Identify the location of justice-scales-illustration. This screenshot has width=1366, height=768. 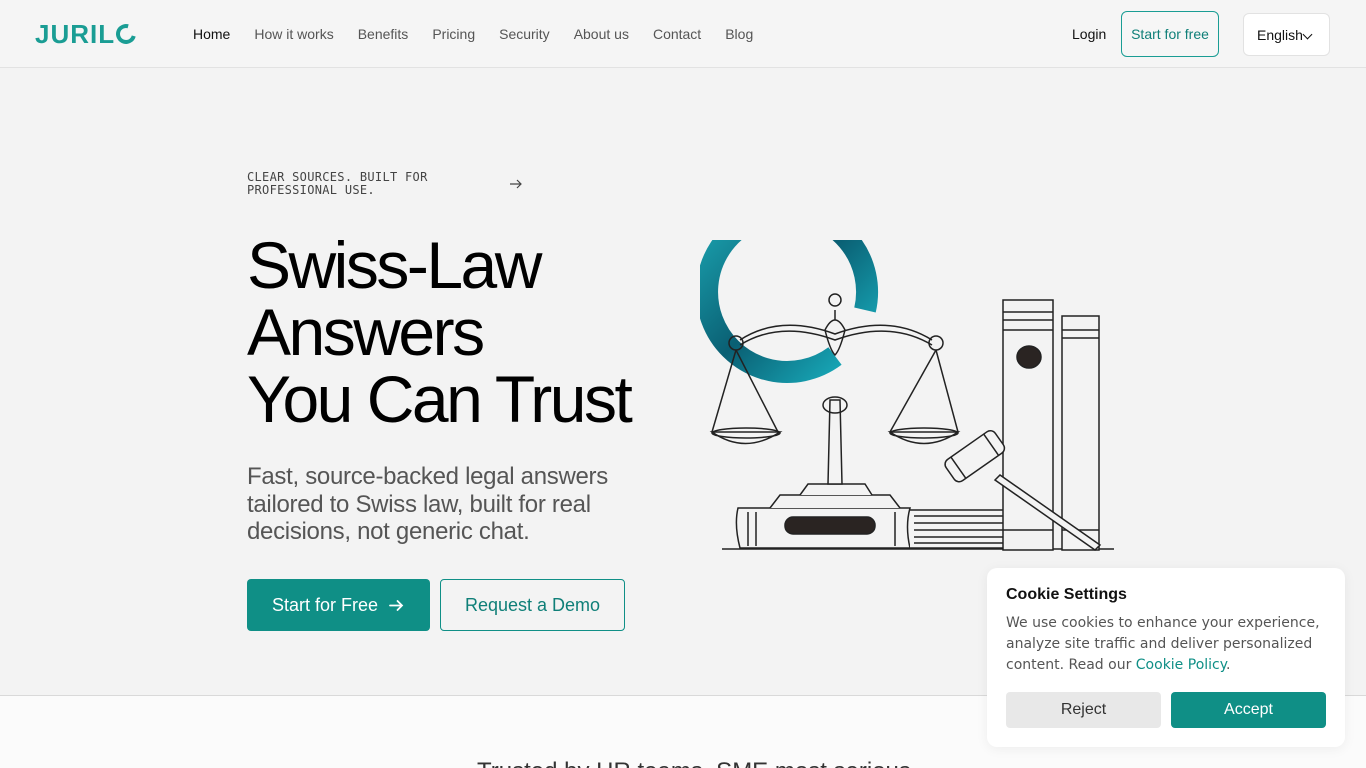
(907, 395).